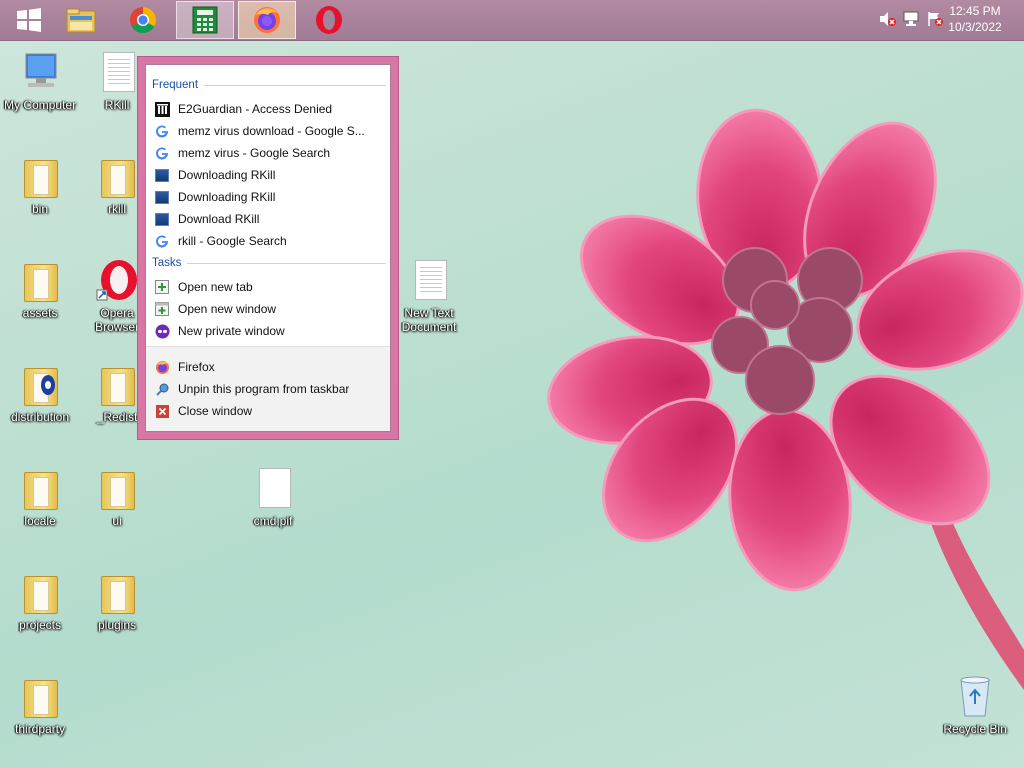 The width and height of the screenshot is (1024, 768). Describe the element at coordinates (255, 109) in the screenshot. I see `jump-list-item-label: E2Guardian - Access Denied` at that location.